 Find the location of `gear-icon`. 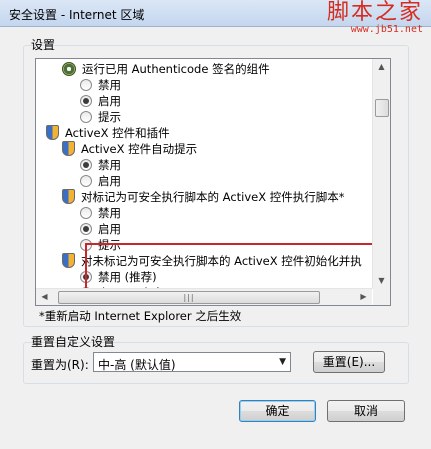

gear-icon is located at coordinates (69, 68).